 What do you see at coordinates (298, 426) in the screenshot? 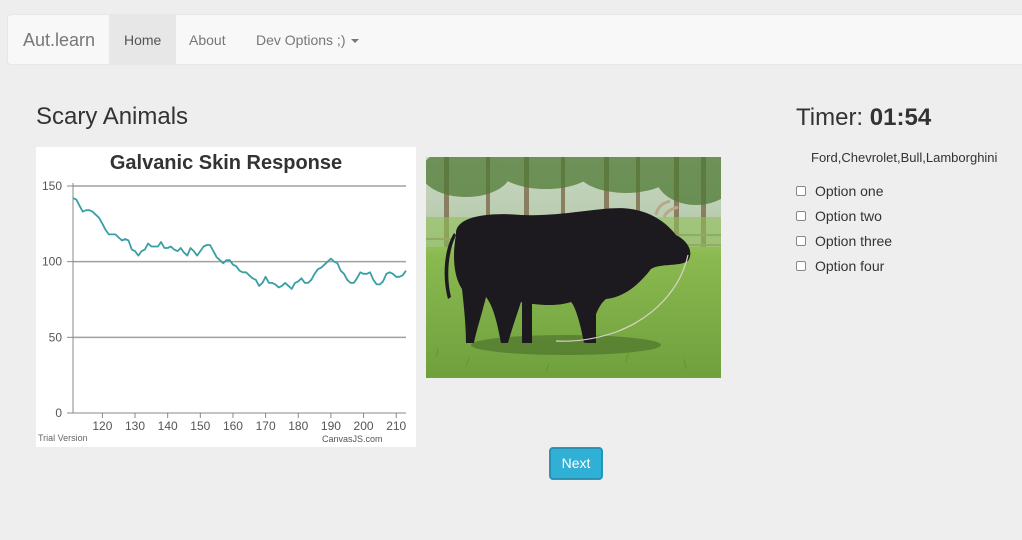
I see `x-tick-label: 180` at bounding box center [298, 426].